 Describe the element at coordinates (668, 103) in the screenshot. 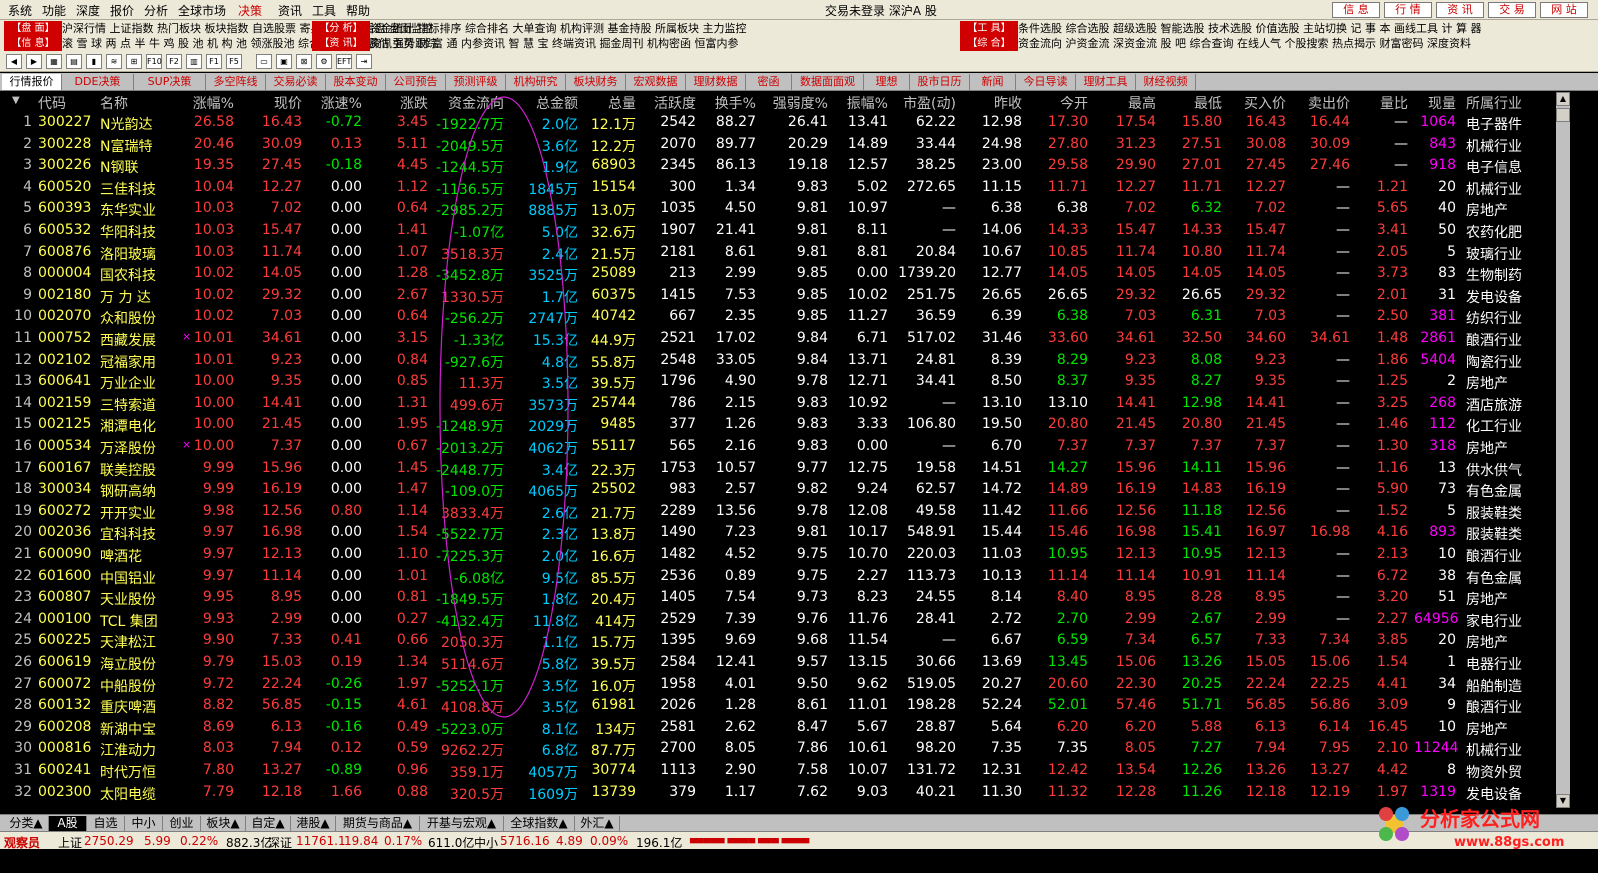

I see `column-header: 活跃度` at that location.